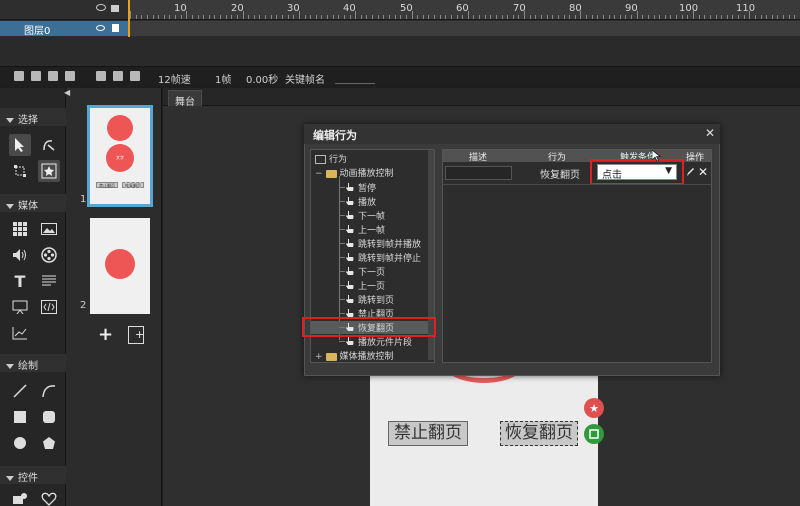 Image resolution: width=800 pixels, height=506 pixels. What do you see at coordinates (354, 172) in the screenshot?
I see `tree-group-animation: − 动画播放控制` at bounding box center [354, 172].